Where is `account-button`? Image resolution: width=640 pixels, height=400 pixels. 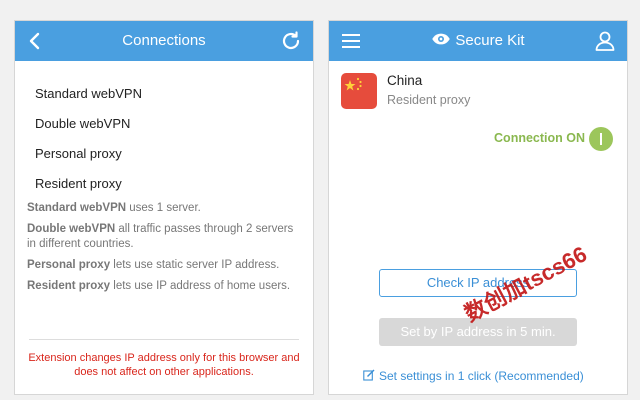
account-button is located at coordinates (605, 41).